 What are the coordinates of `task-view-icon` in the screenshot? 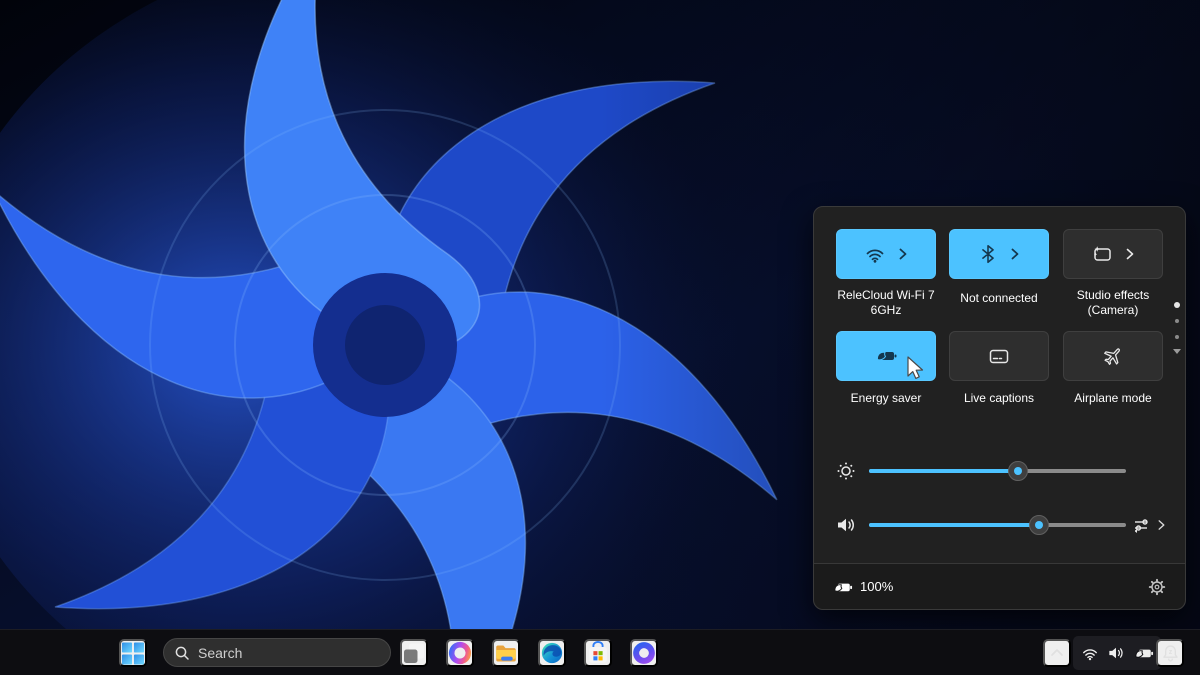 It's located at (414, 653).